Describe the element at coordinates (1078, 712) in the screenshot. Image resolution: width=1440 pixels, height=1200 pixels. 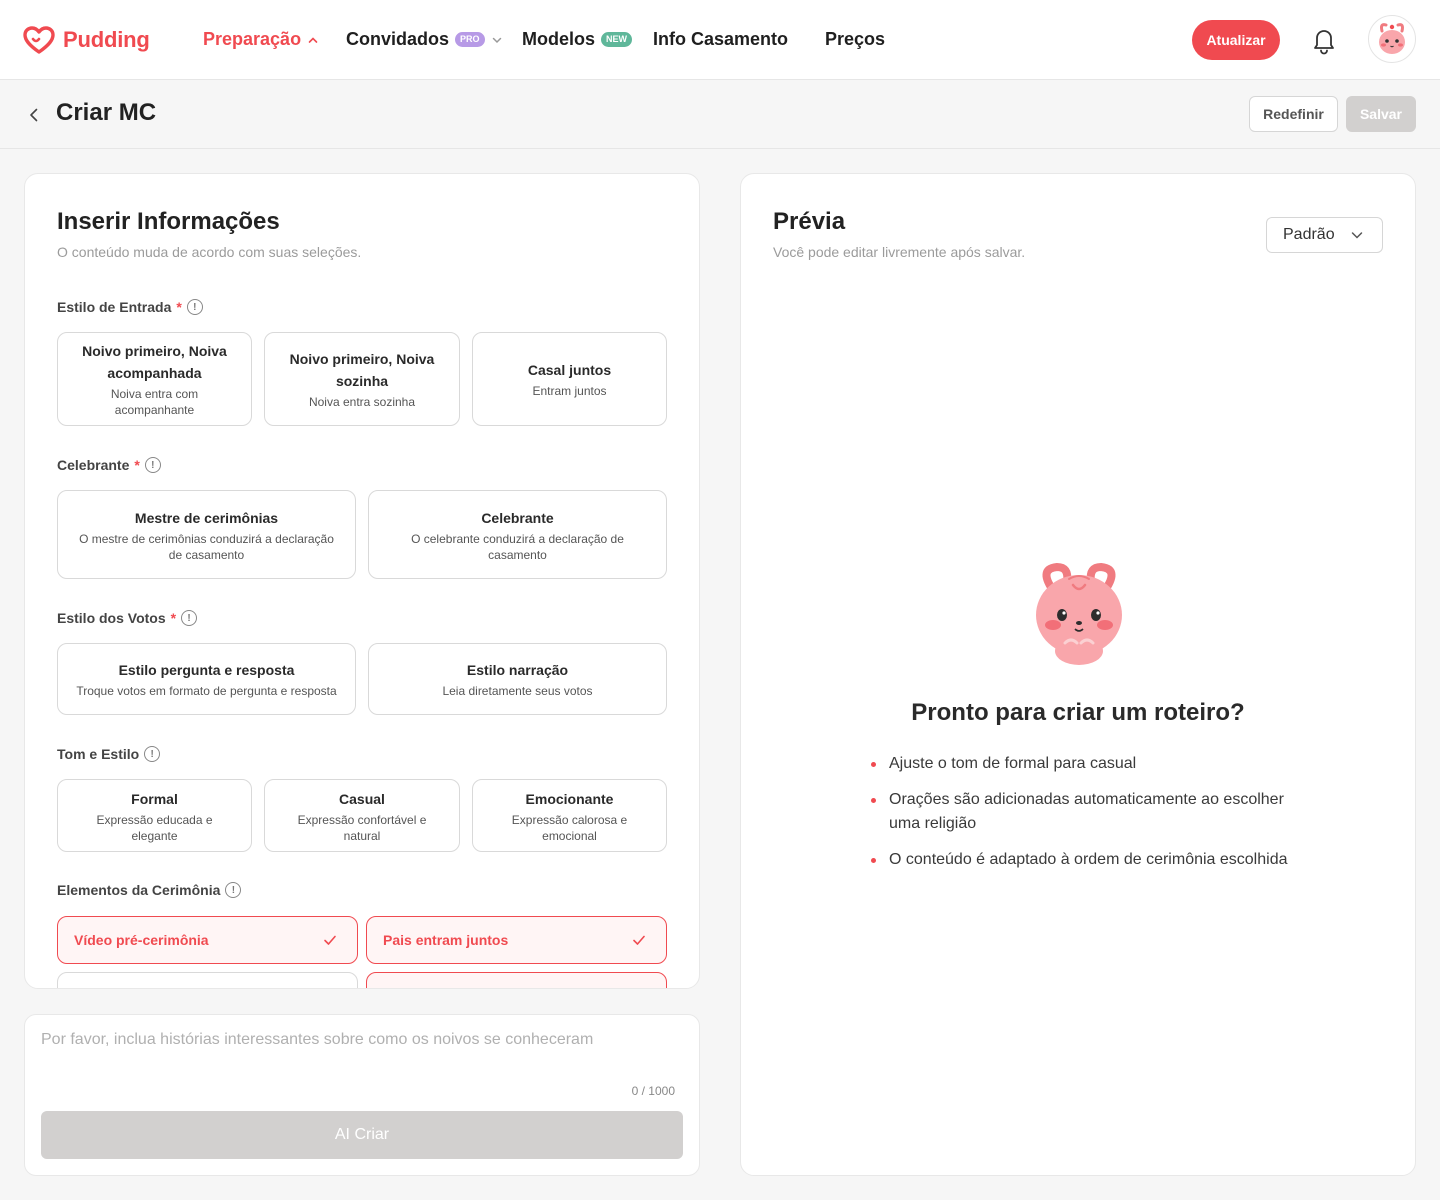
I see `empty-state-title: Pronto para criar um roteiro?` at that location.